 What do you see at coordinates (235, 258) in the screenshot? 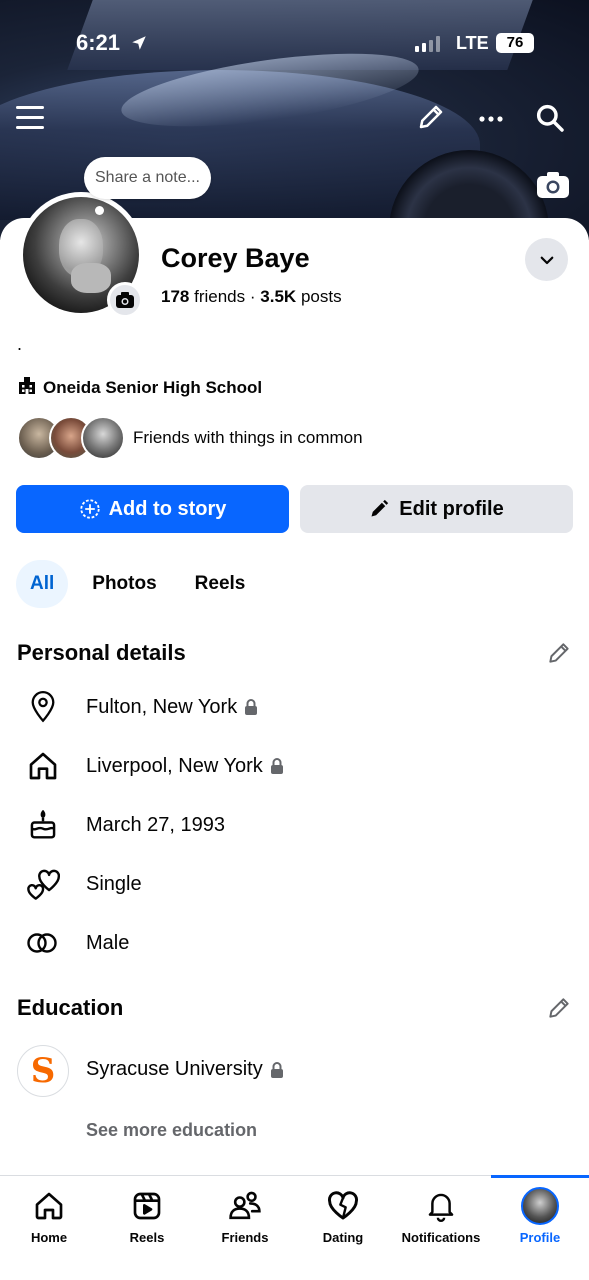
I see `profile-name: Corey Baye` at bounding box center [235, 258].